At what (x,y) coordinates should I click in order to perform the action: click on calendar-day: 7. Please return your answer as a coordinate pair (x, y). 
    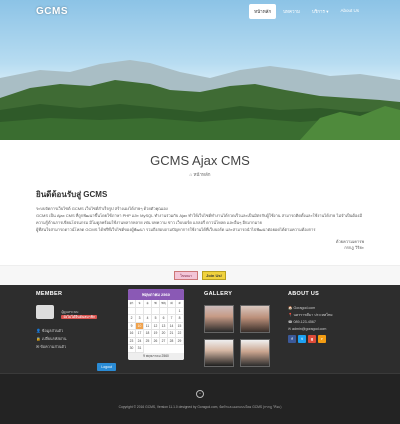
    Looking at the image, I should click on (172, 319).